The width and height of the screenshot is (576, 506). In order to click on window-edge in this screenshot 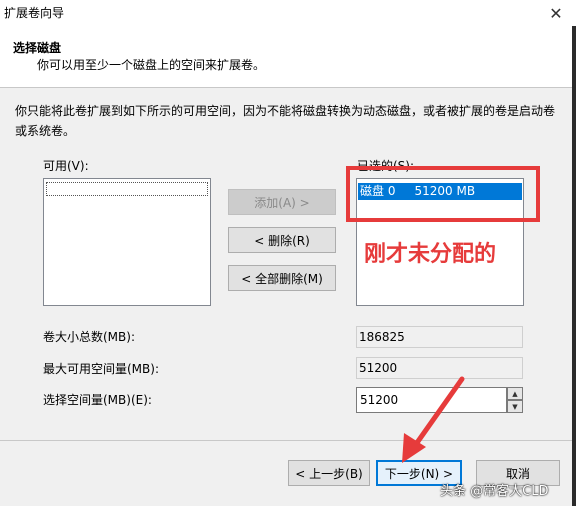, I will do `click(574, 266)`.